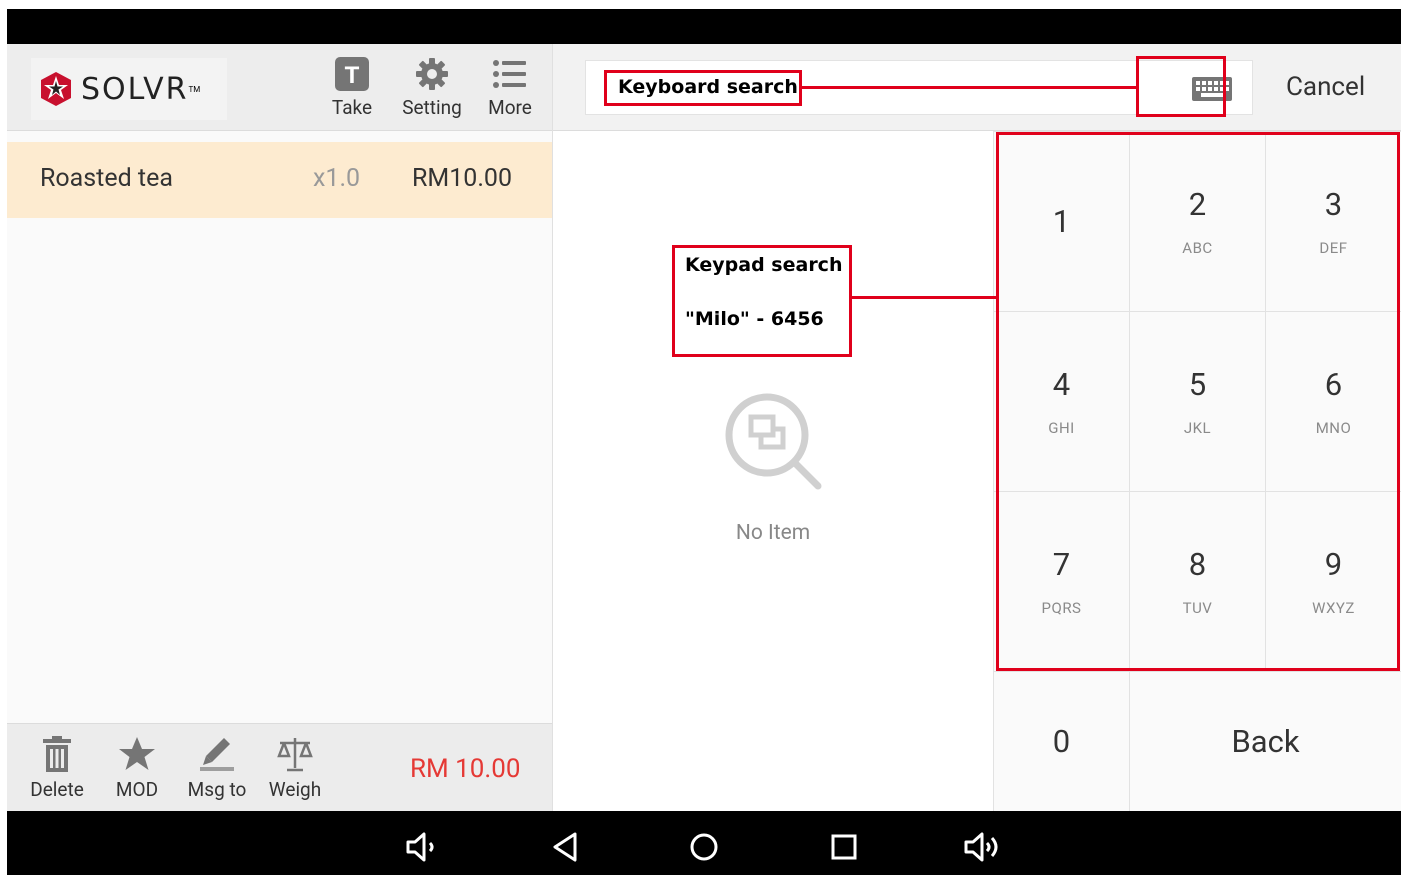 The width and height of the screenshot is (1404, 875). I want to click on keyboard-search-callout: Keyboard search, so click(703, 88).